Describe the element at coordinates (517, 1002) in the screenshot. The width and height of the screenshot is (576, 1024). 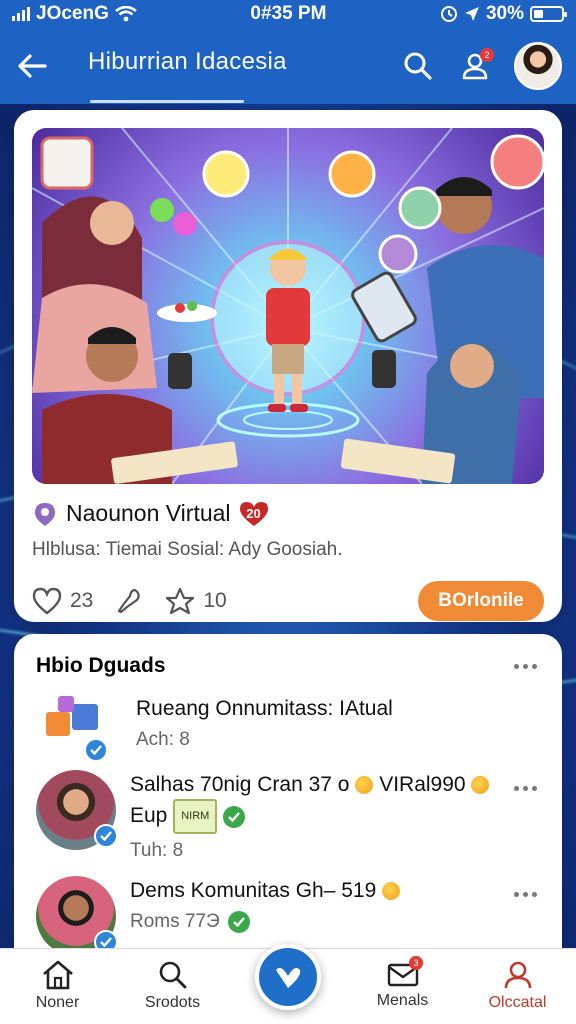
I see `nav-label: Olccatal` at that location.